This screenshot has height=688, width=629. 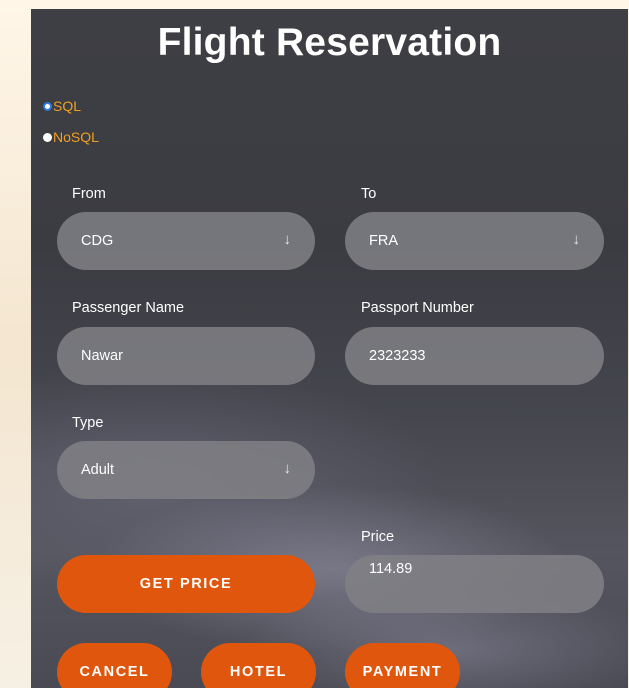 What do you see at coordinates (88, 423) in the screenshot?
I see `type-label: Type` at bounding box center [88, 423].